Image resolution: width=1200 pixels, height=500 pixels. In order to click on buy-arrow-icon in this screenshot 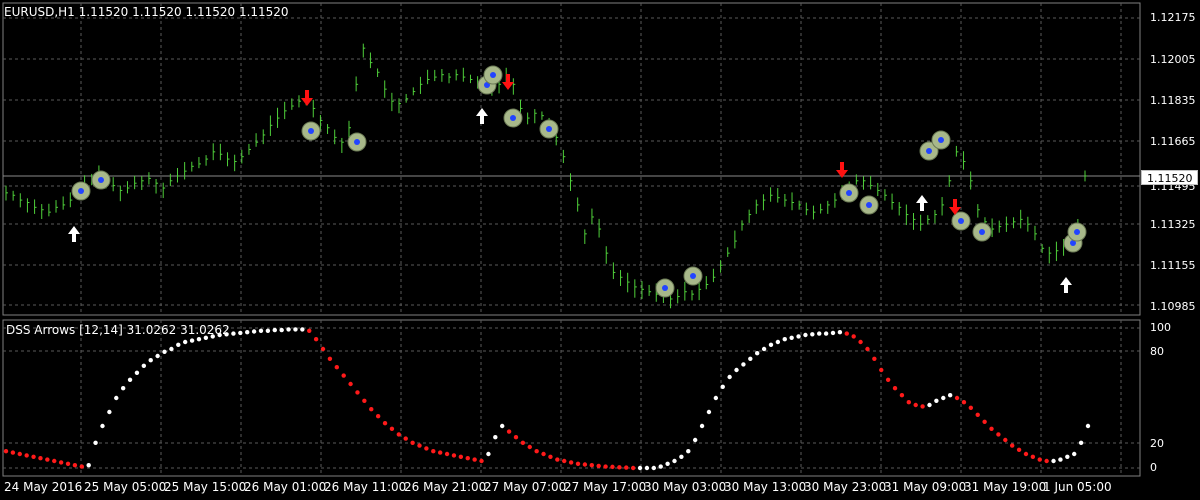, I will do `click(1066, 285)`.